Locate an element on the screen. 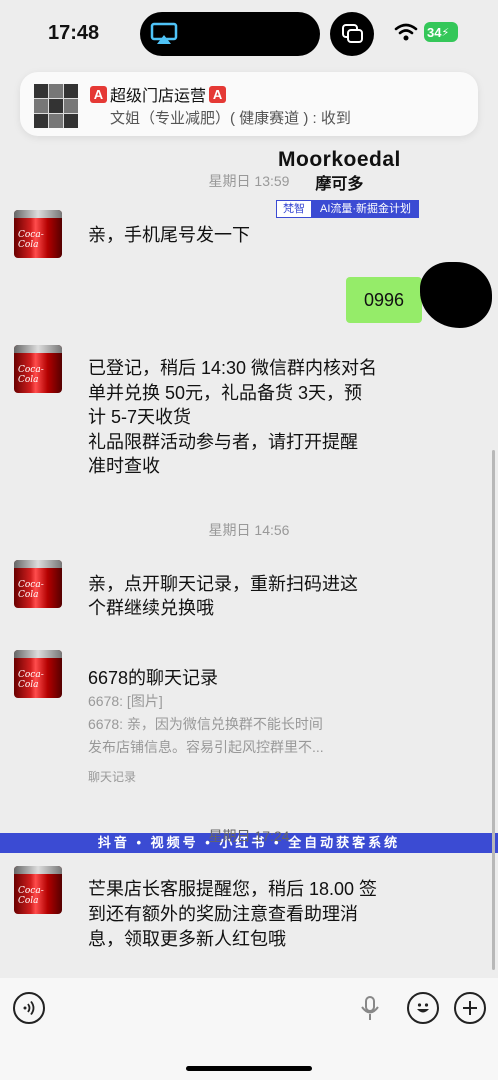 Image resolution: width=498 pixels, height=1080 pixels. card-line: 6678: [图片] is located at coordinates (125, 701).